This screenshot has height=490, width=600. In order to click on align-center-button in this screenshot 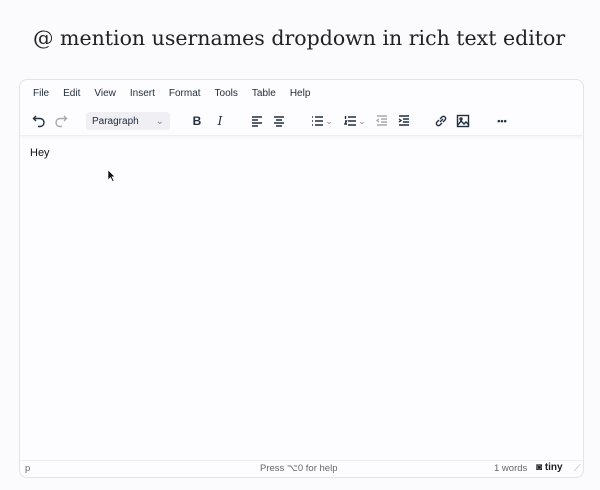, I will do `click(279, 121)`.